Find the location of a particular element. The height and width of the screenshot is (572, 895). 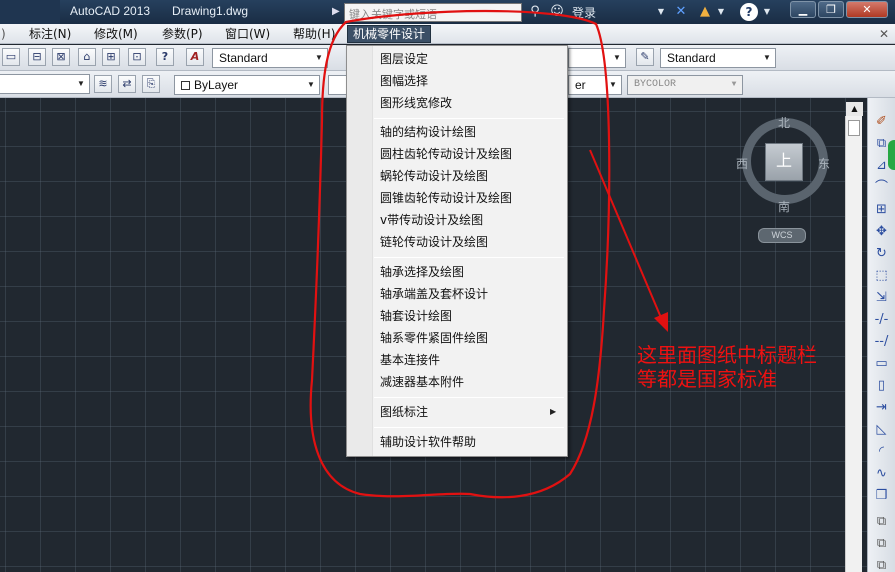

login-button: 登录 is located at coordinates (584, 12).